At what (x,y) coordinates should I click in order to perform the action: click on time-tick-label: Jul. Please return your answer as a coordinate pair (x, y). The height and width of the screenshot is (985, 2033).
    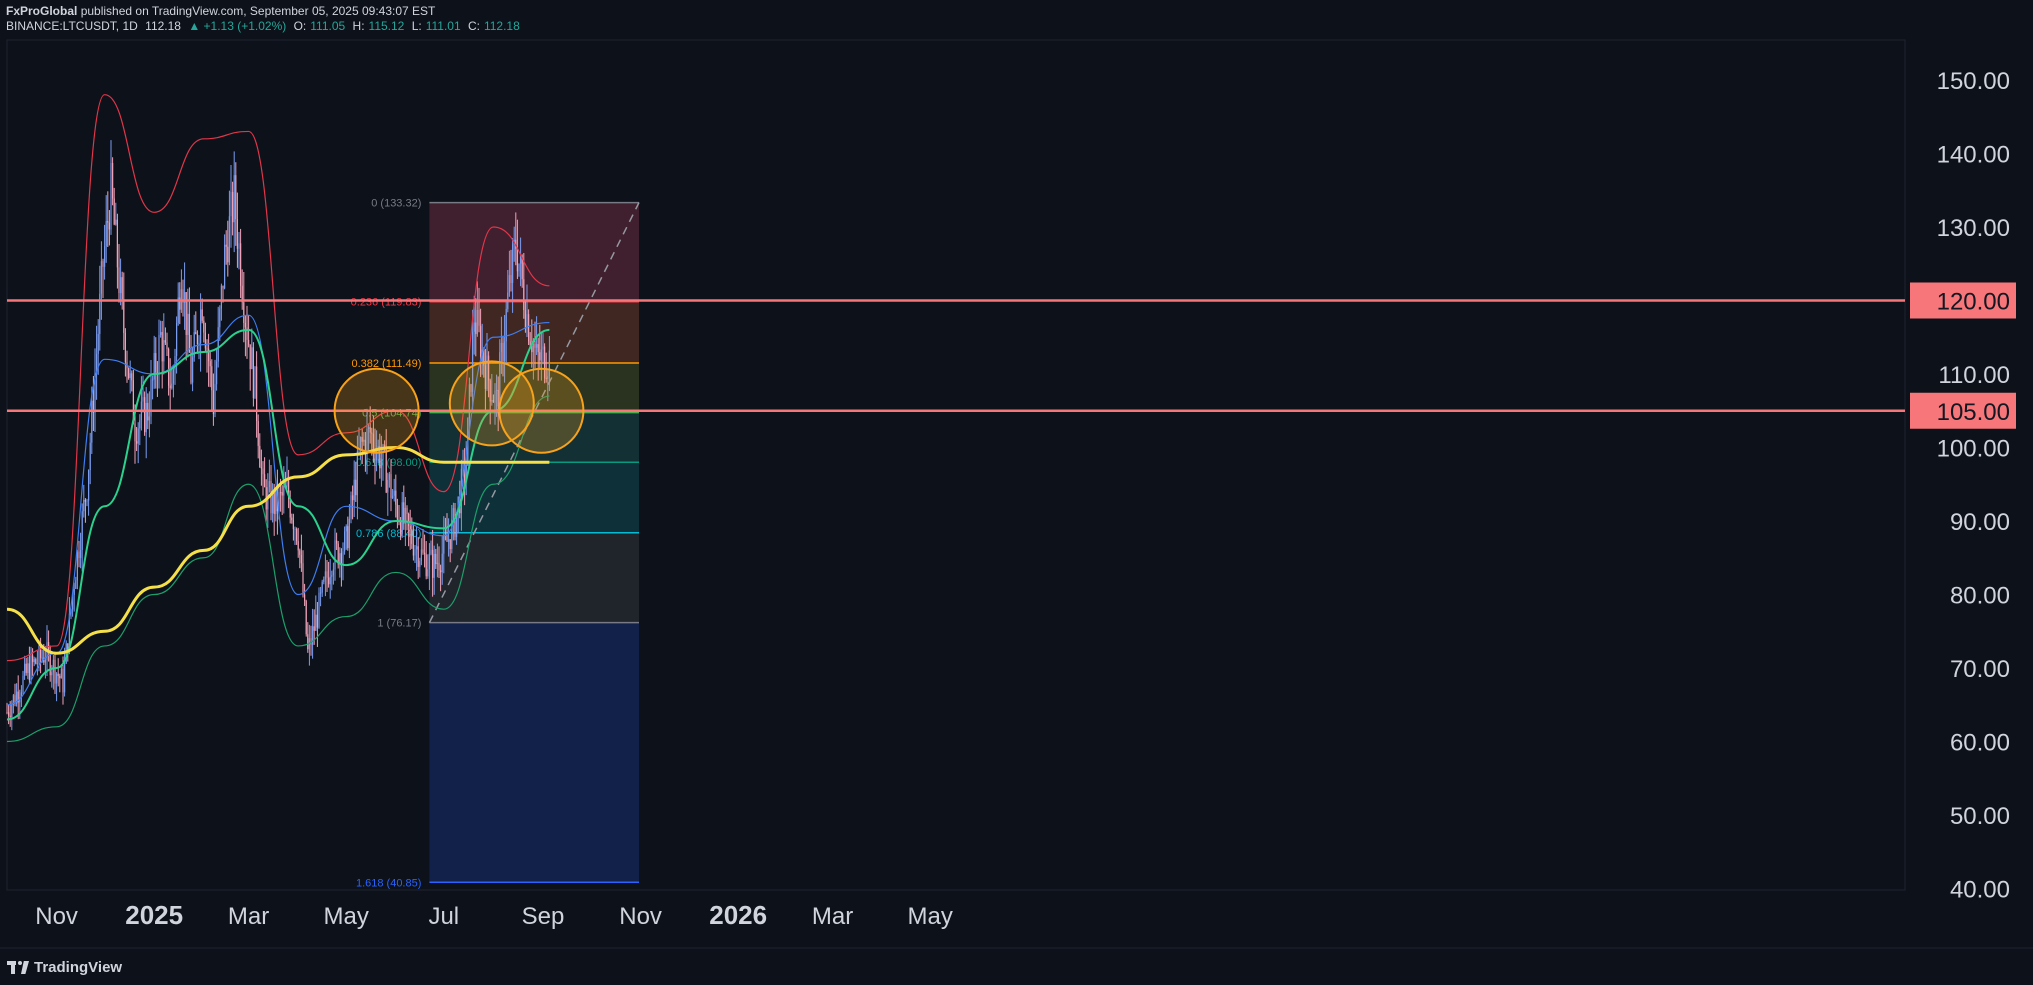
    Looking at the image, I should click on (443, 916).